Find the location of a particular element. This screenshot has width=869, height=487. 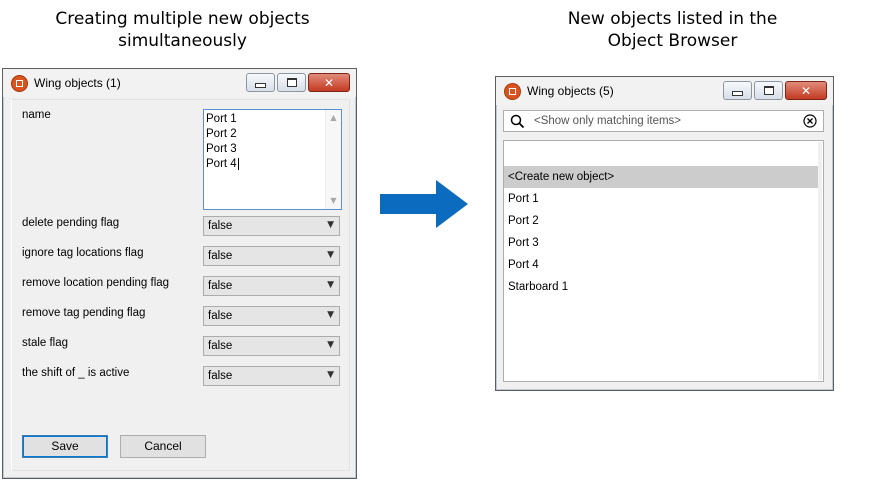

list-scrollbar is located at coordinates (820, 261).